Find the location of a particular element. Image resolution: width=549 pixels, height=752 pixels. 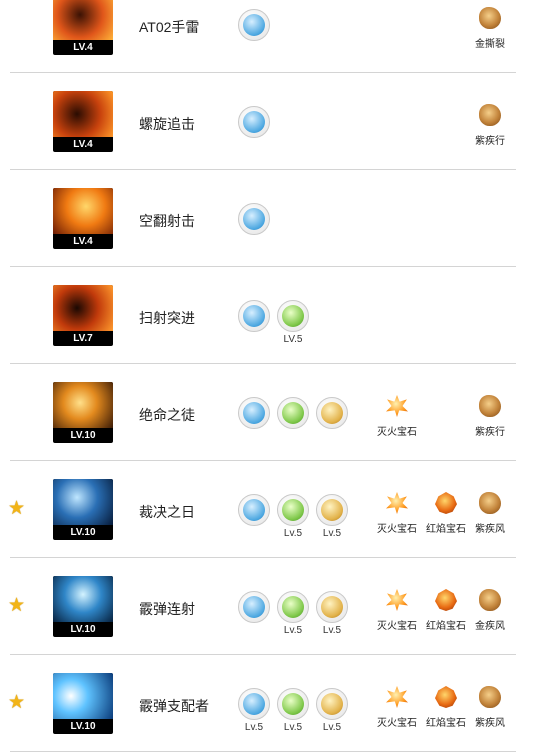

blue-swirl-rune-icon is located at coordinates (254, 413).